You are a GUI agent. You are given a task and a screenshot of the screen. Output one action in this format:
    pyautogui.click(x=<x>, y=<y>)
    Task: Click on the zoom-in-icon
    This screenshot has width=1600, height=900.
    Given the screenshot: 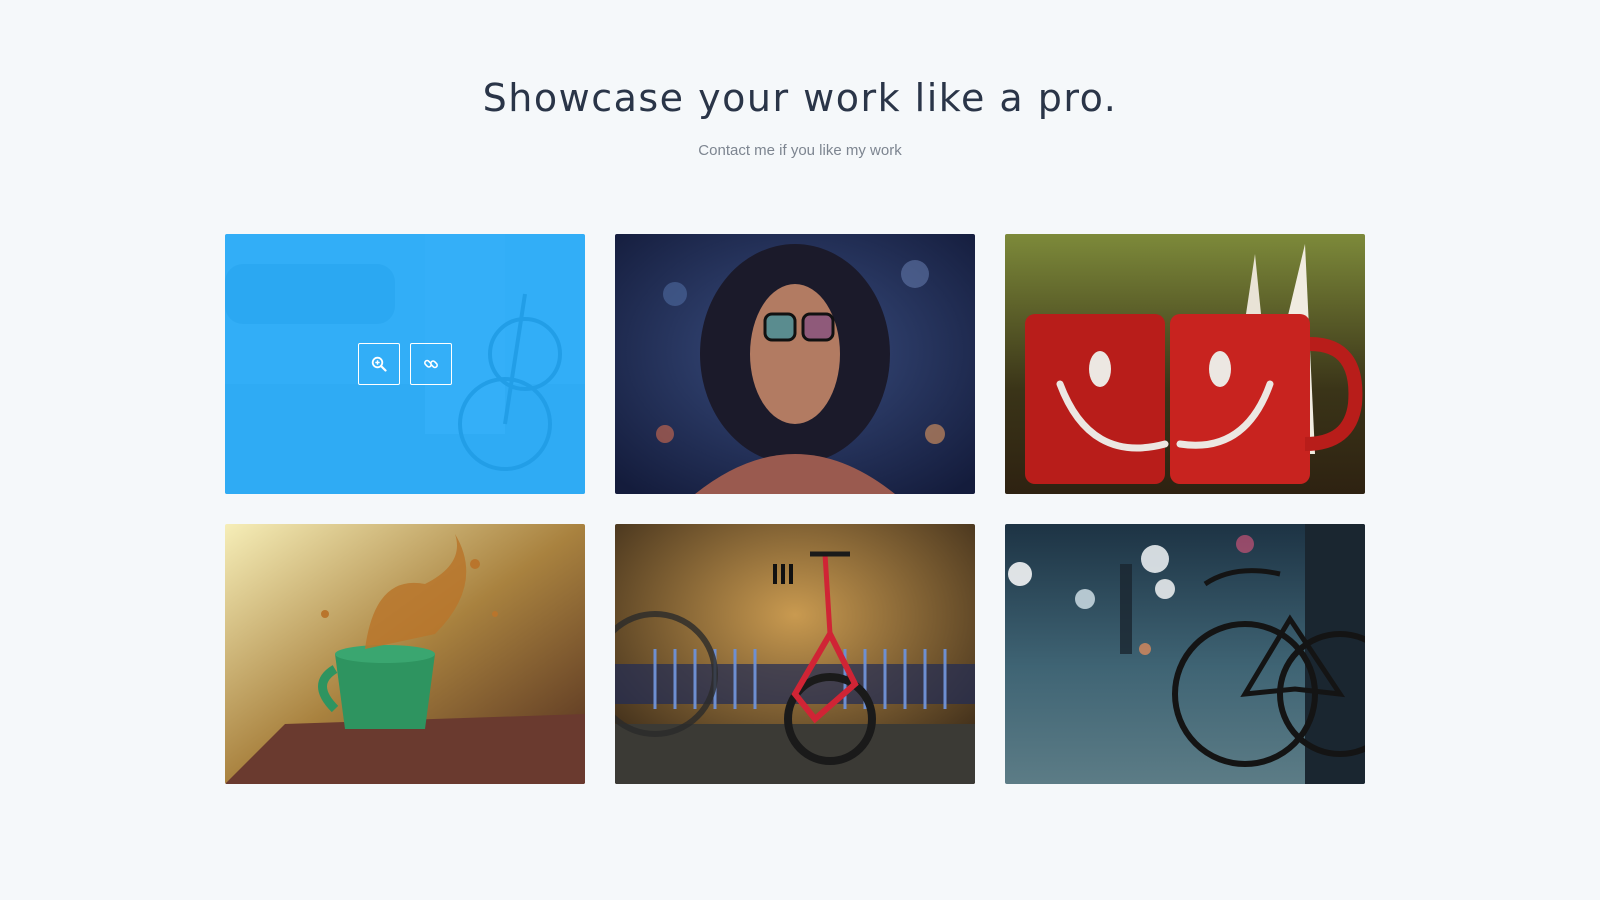 What is the action you would take?
    pyautogui.click(x=379, y=364)
    